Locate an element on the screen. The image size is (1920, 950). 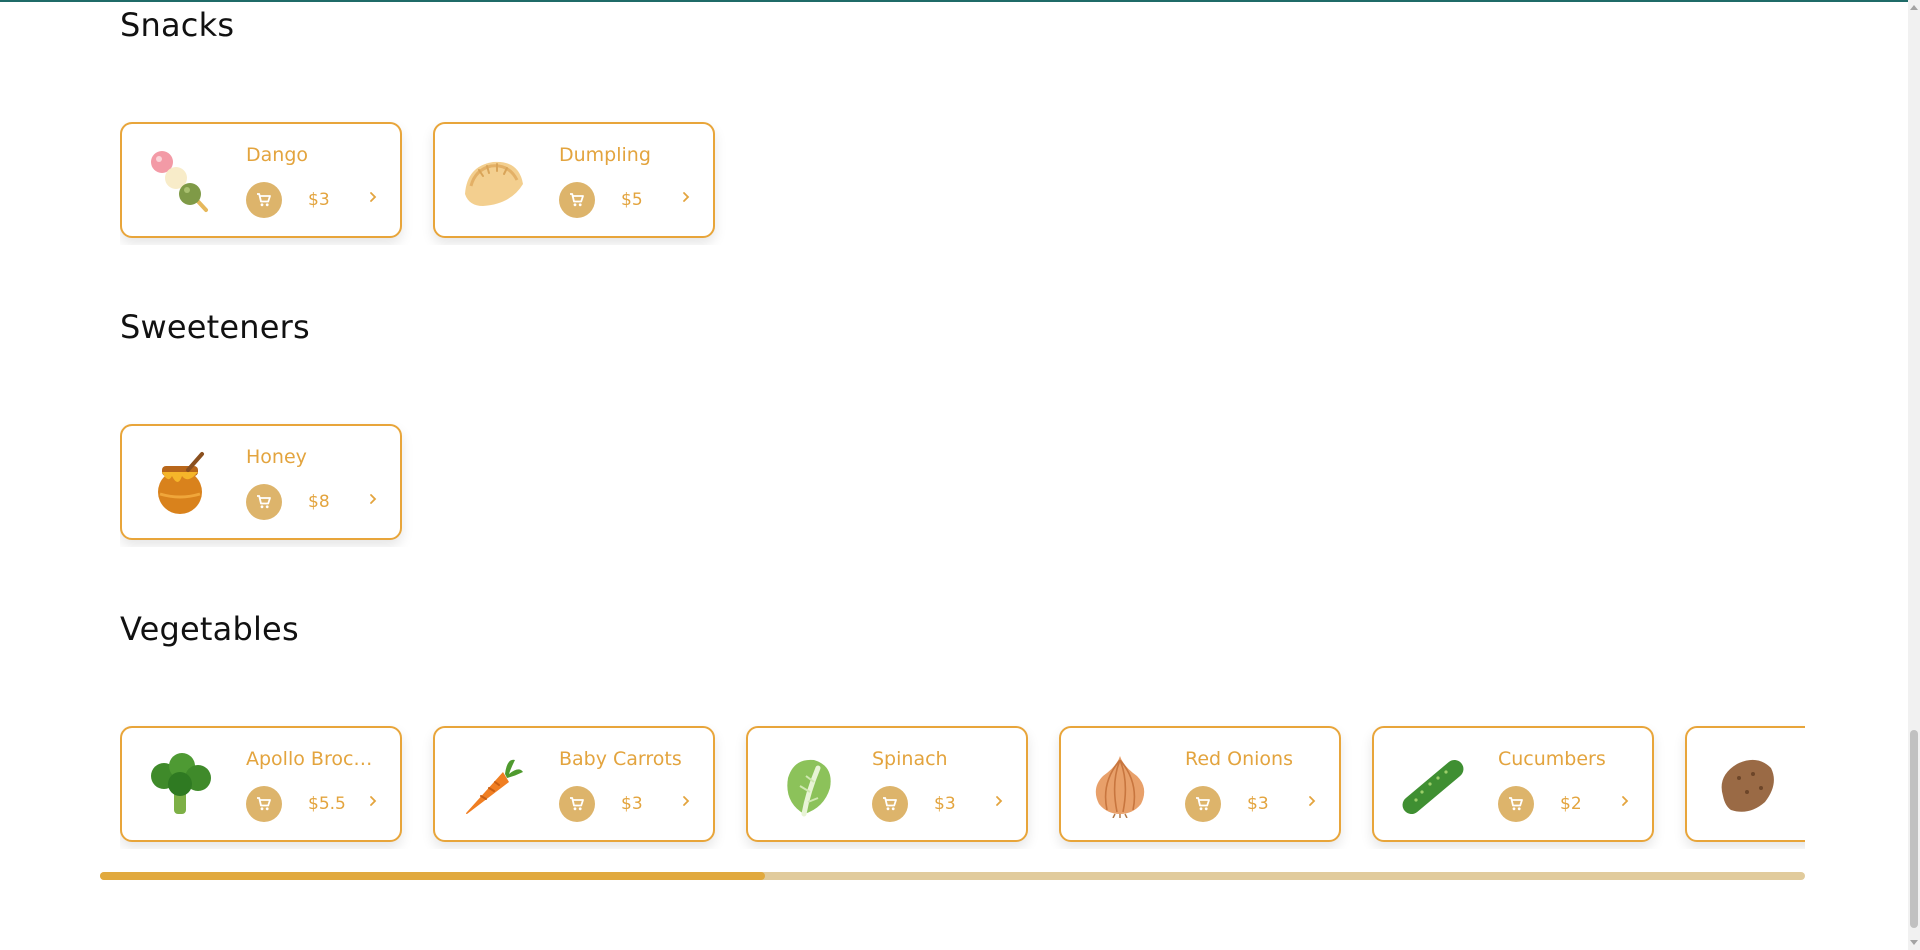
product-price: $2 is located at coordinates (1571, 804).